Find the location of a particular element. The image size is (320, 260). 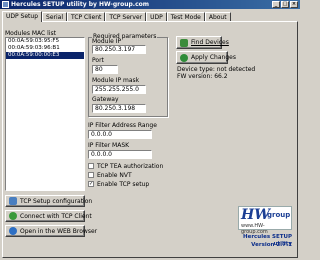

open-web-label: Open in the WEB Browser is located at coordinates (59, 231).